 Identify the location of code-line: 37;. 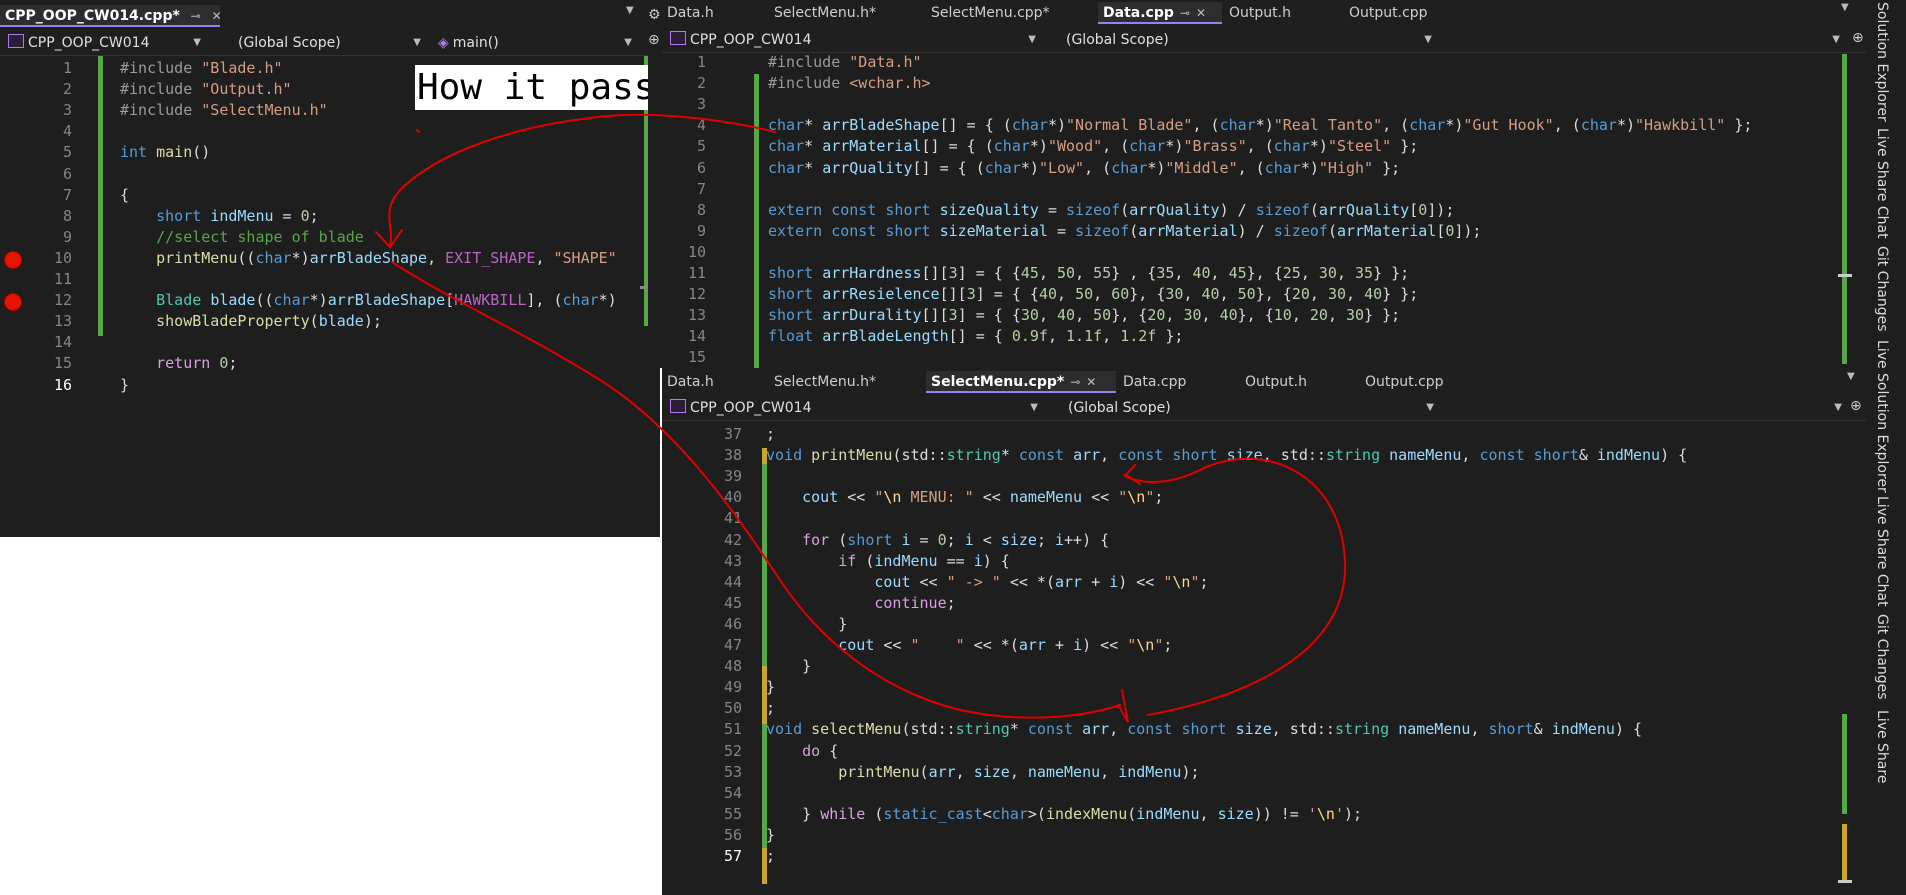
(1262, 434).